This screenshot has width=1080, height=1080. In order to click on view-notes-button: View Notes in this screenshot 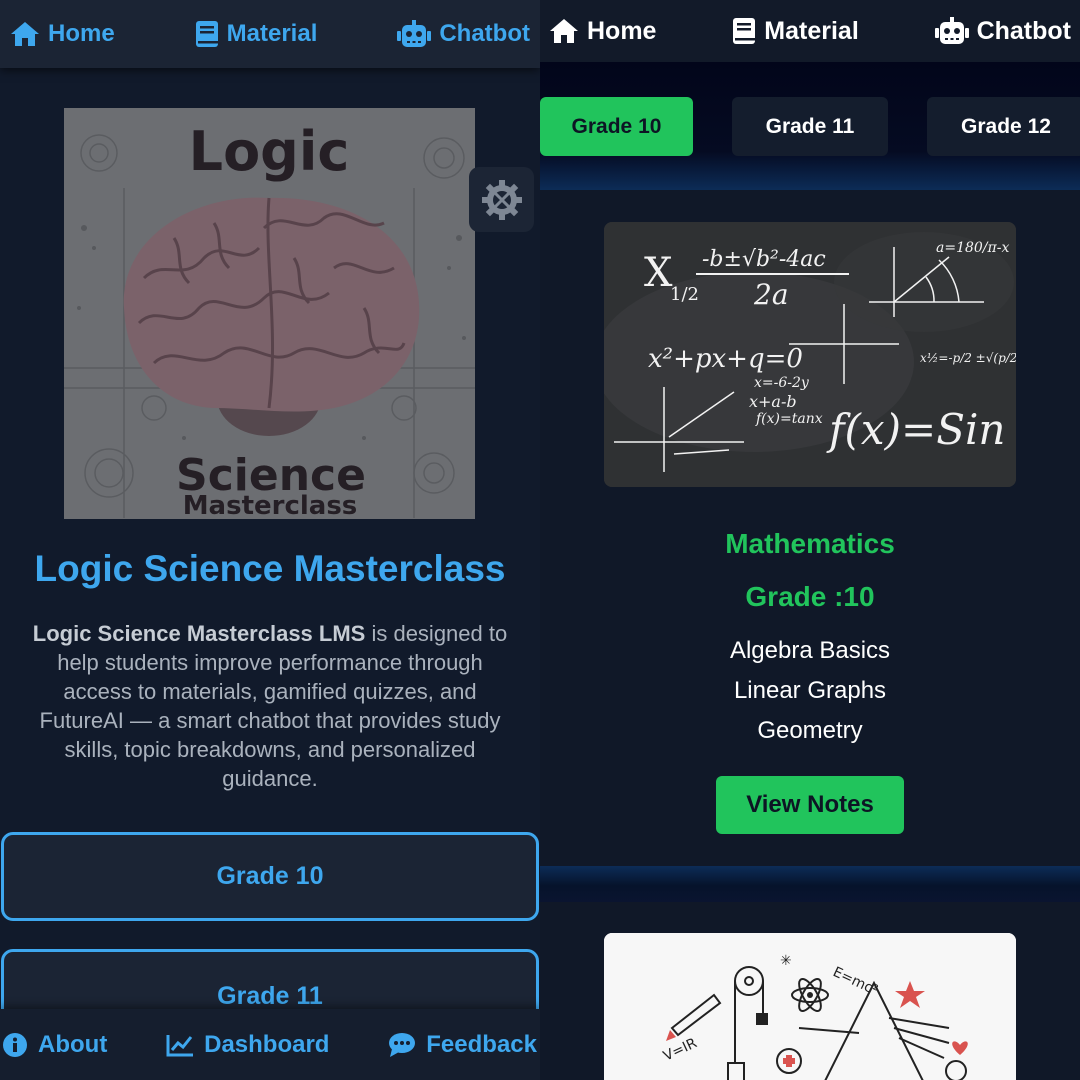, I will do `click(810, 805)`.